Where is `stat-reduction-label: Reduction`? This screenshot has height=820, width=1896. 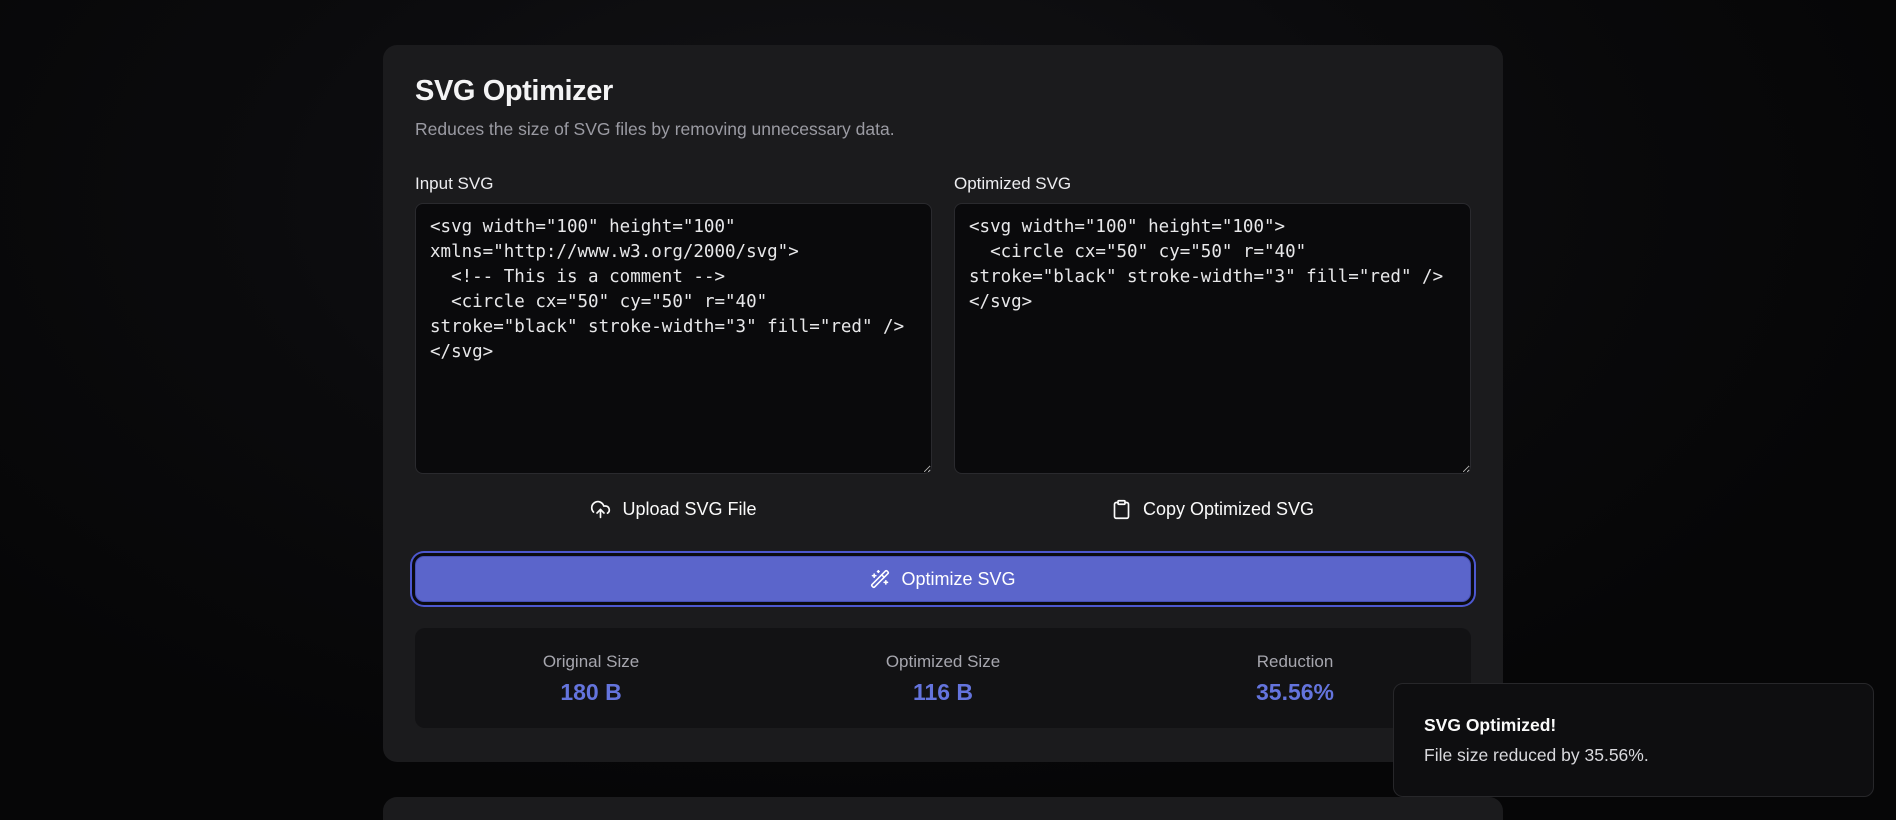 stat-reduction-label: Reduction is located at coordinates (1295, 661).